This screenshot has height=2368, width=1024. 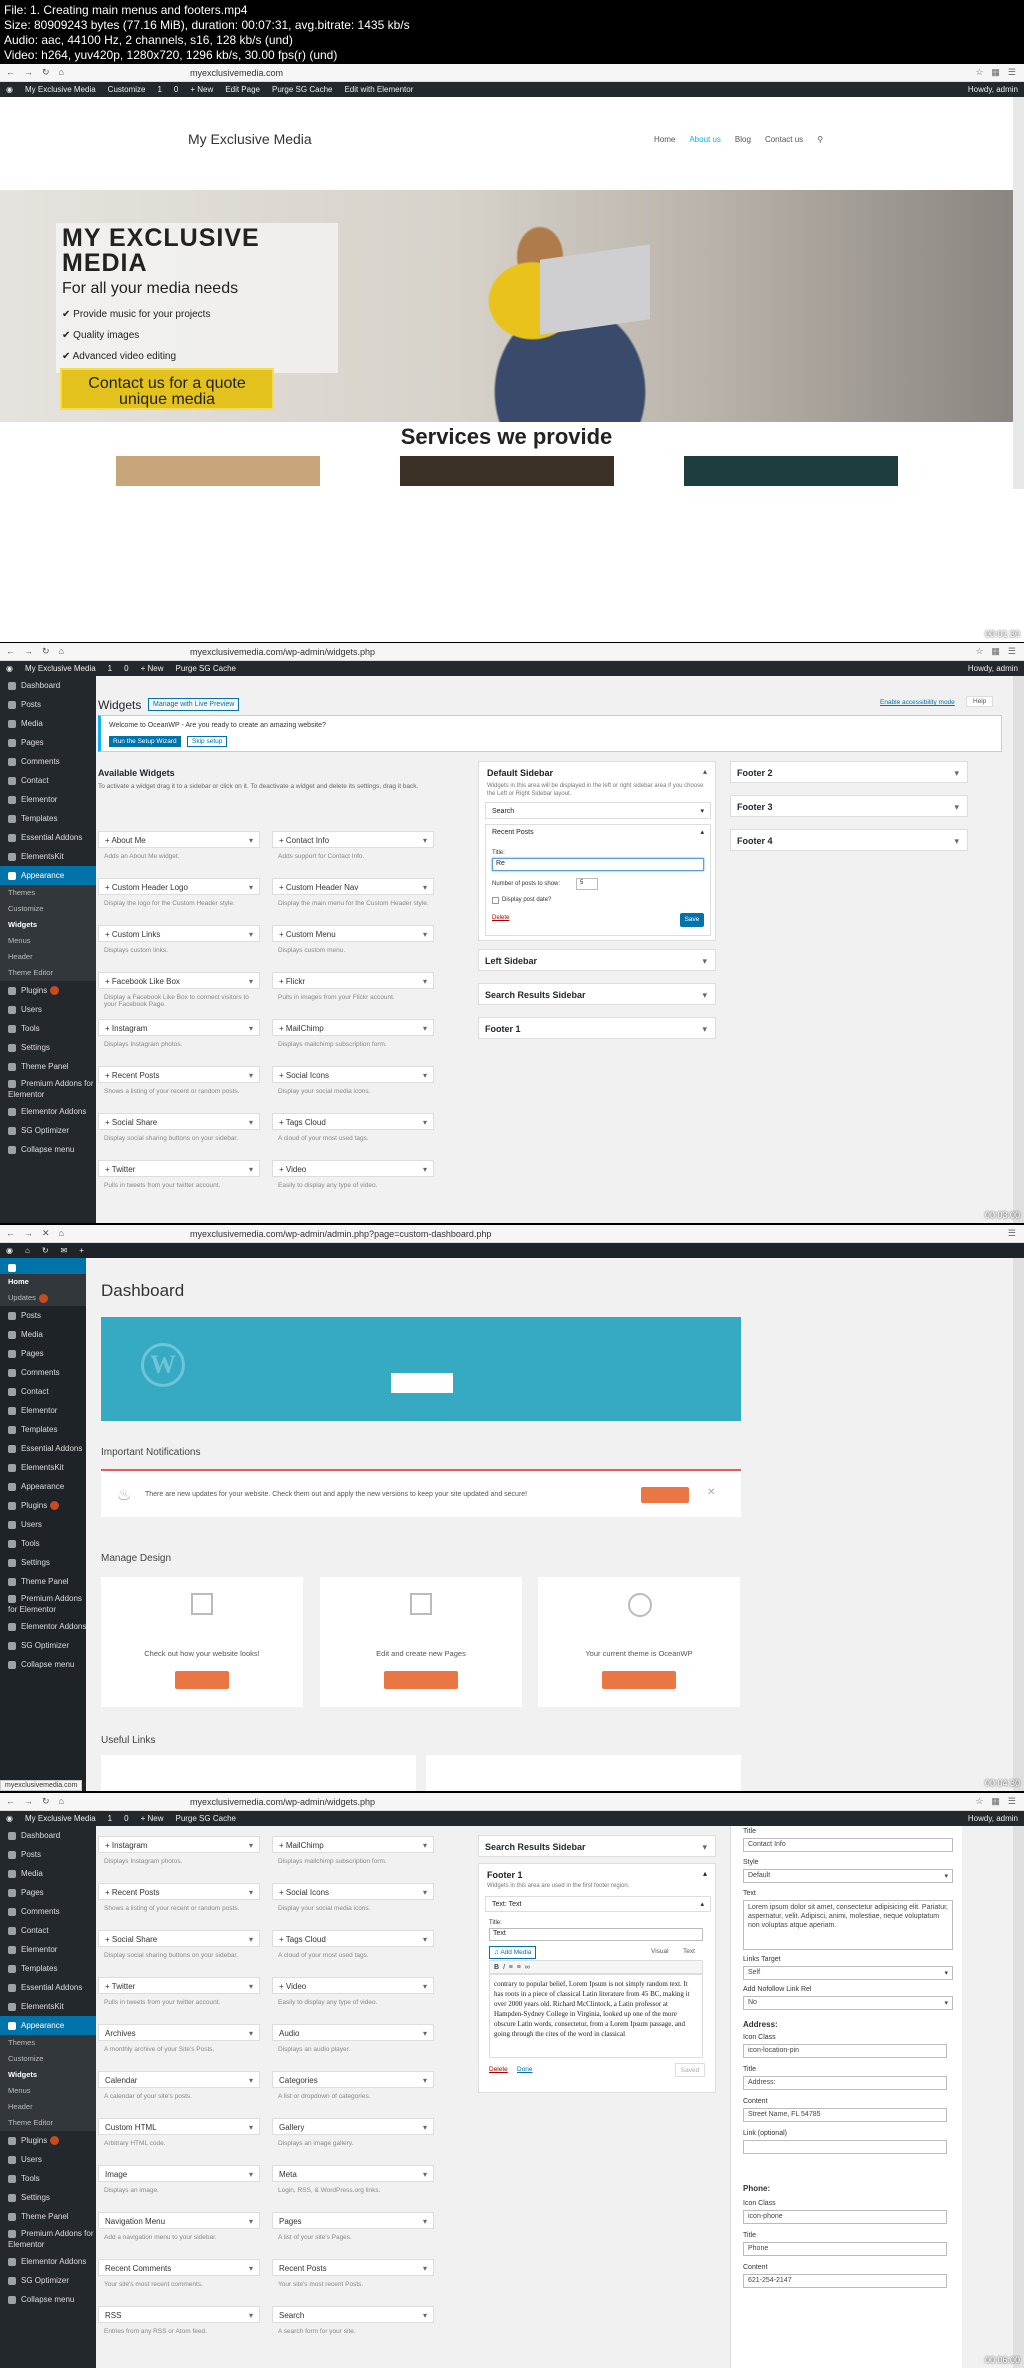 What do you see at coordinates (513, 1952) in the screenshot?
I see `add-media-button: ♫ Add Media` at bounding box center [513, 1952].